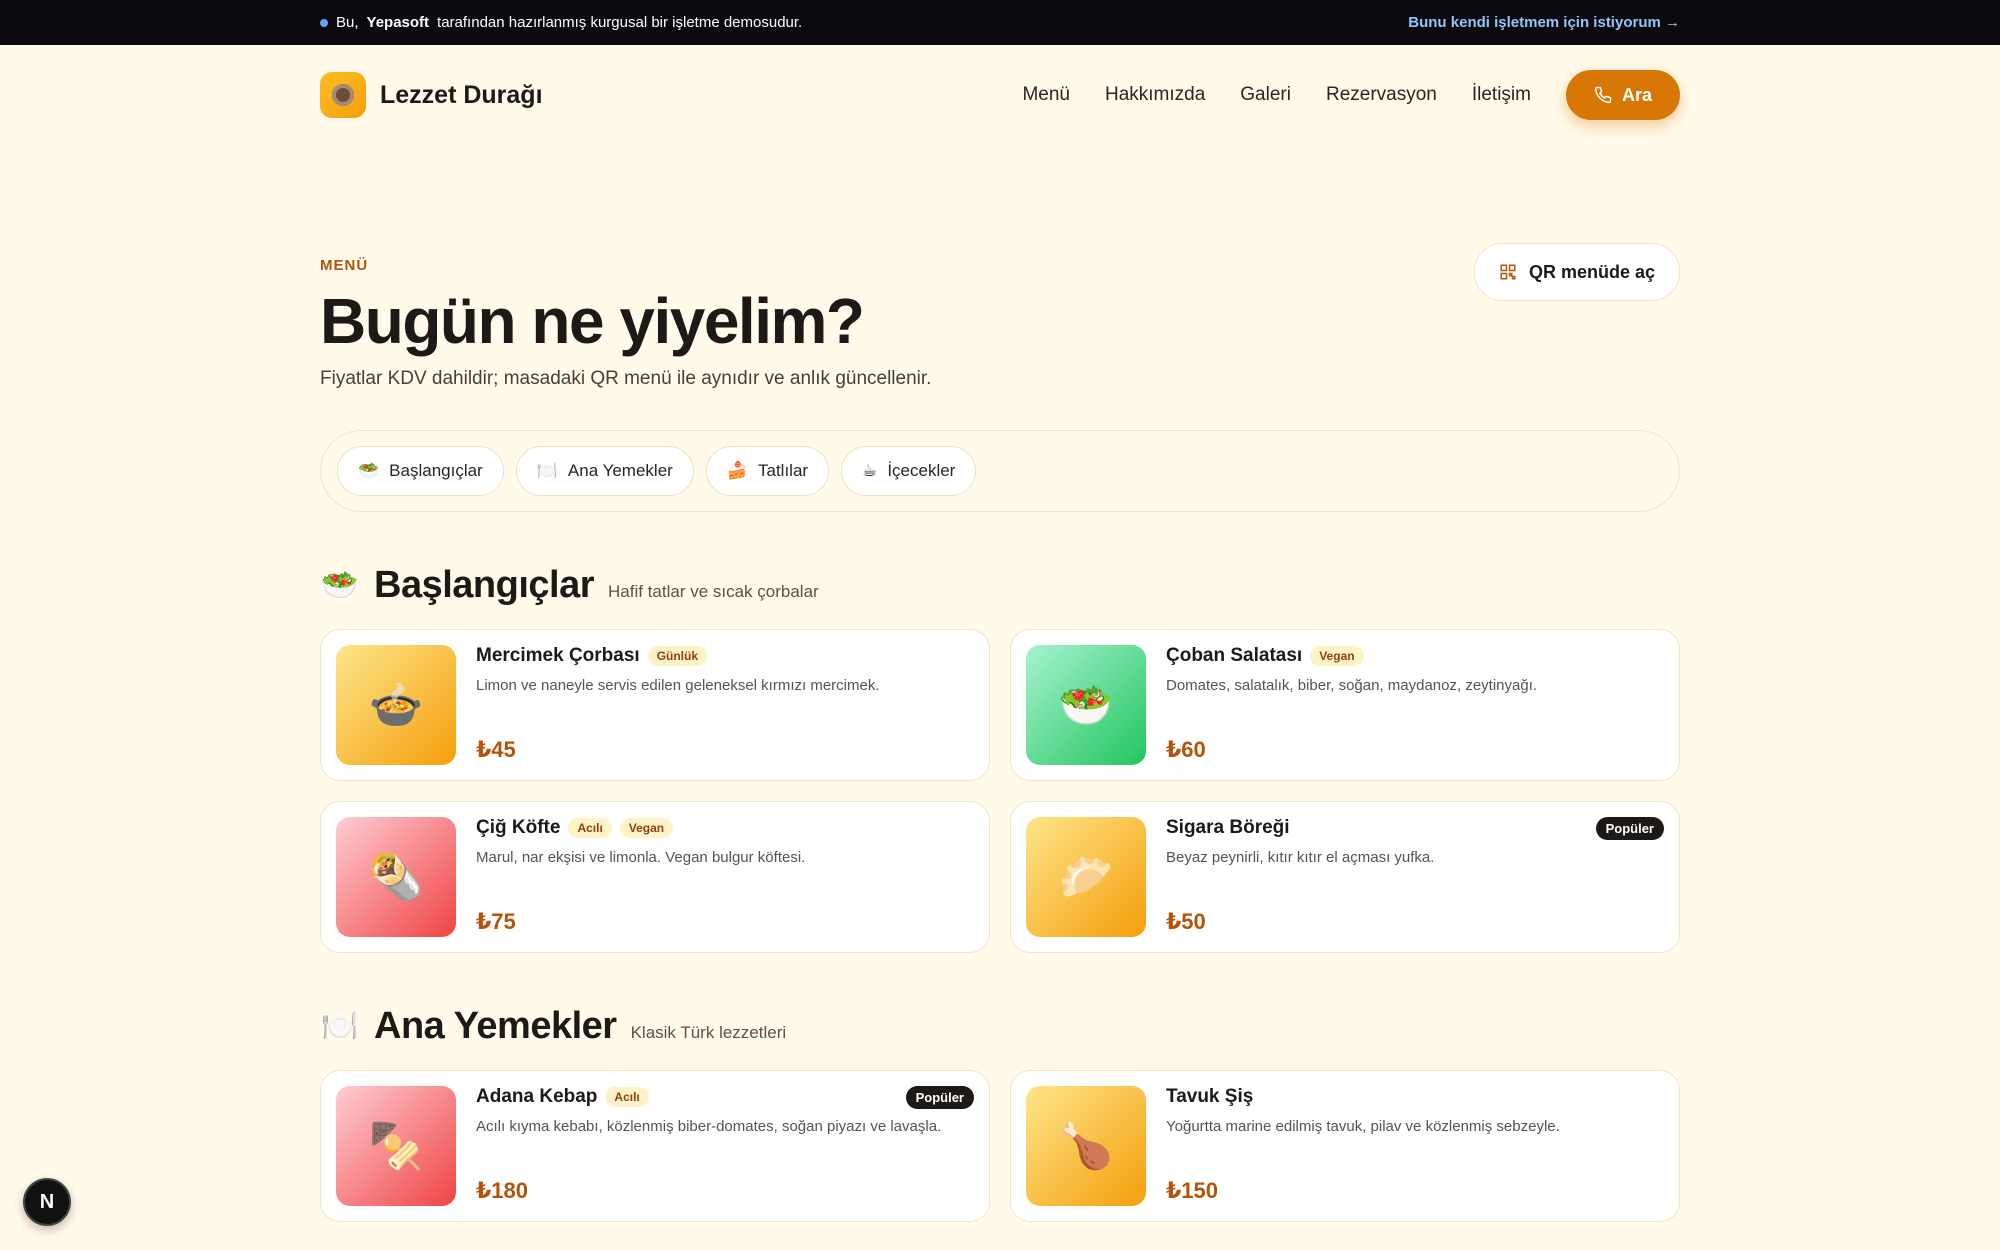 The width and height of the screenshot is (2000, 1250). I want to click on dish-name: Çiğ Köfte, so click(518, 828).